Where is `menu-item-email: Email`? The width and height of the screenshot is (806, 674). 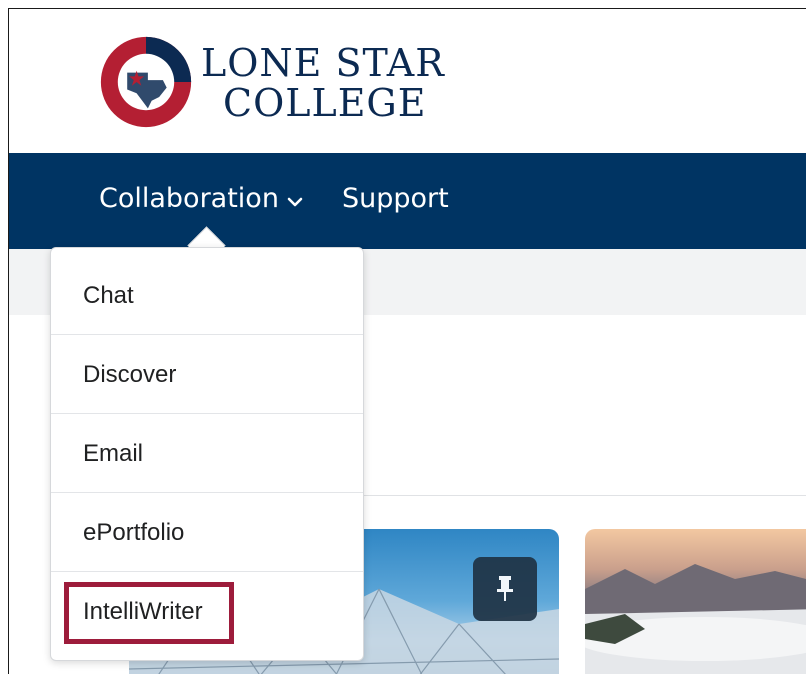 menu-item-email: Email is located at coordinates (207, 453).